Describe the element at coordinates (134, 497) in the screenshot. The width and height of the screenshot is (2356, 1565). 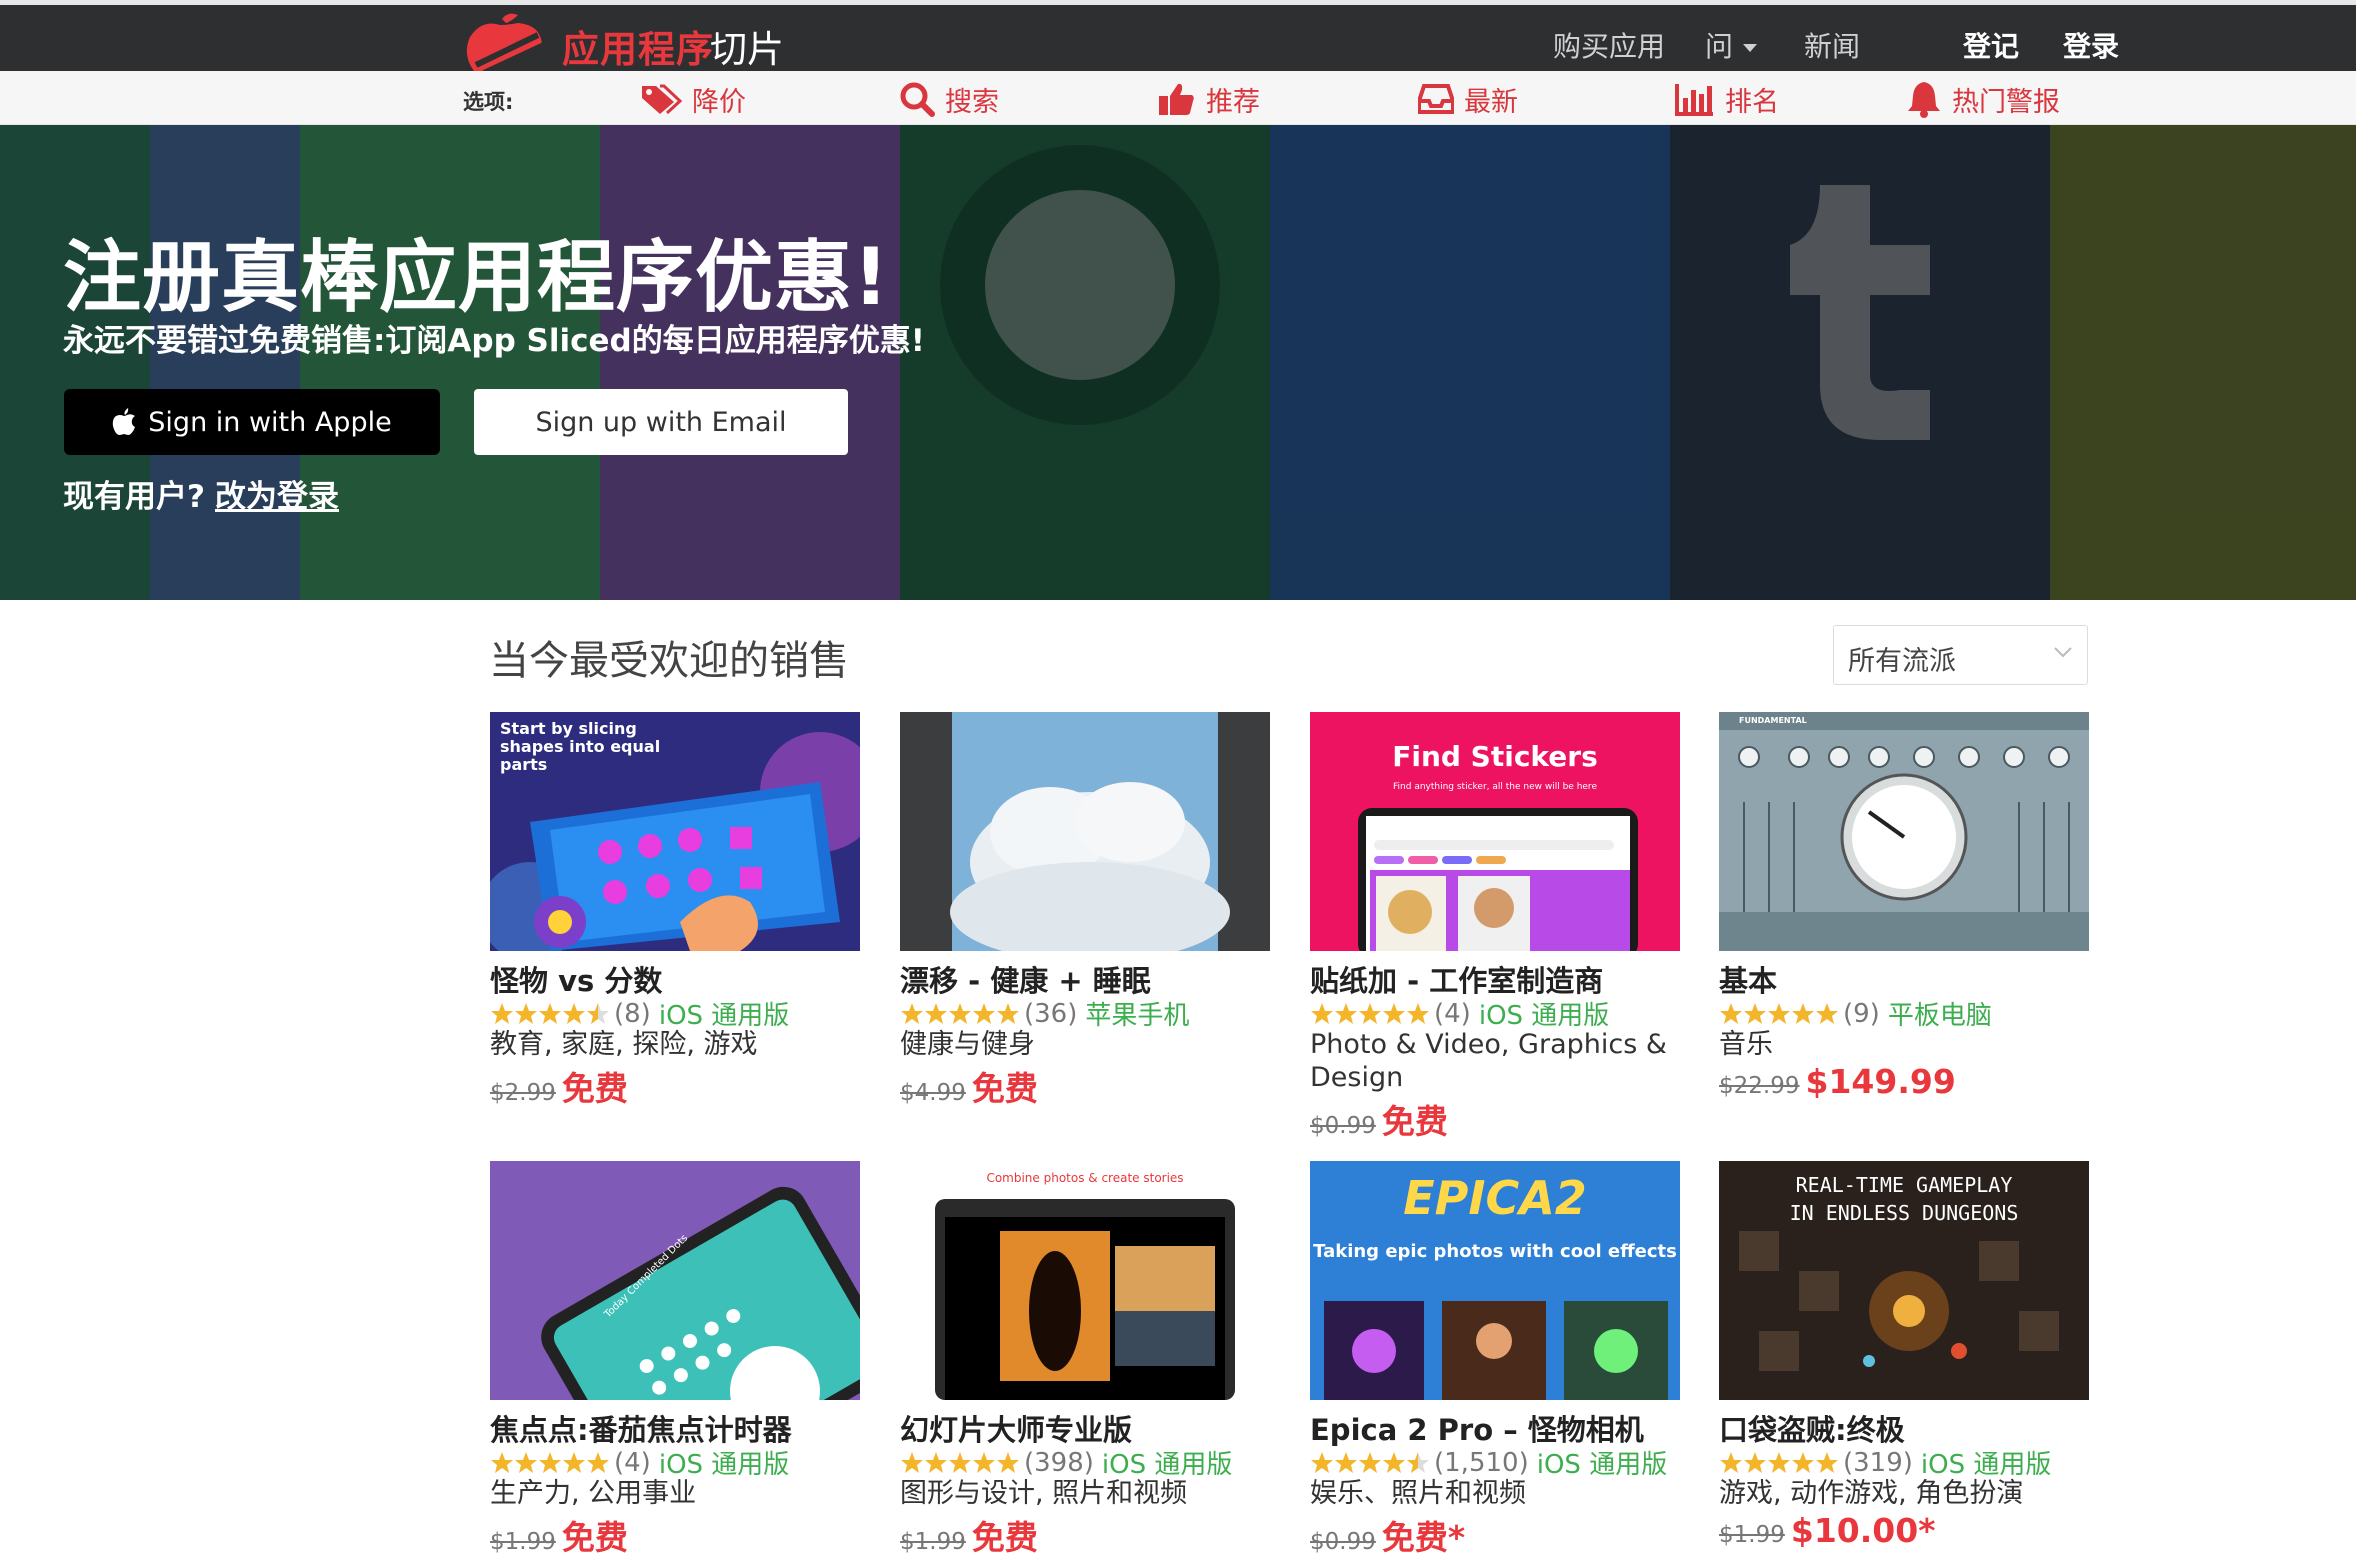
I see `existing-user-label: 现有用户?` at that location.